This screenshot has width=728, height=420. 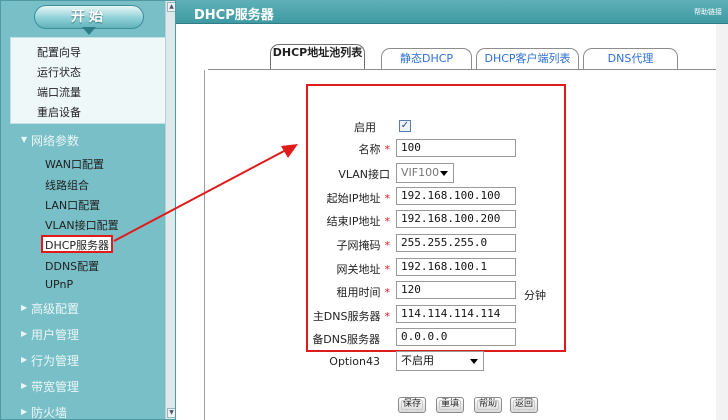 What do you see at coordinates (346, 339) in the screenshot?
I see `dns2-label: 备DNS服务器` at bounding box center [346, 339].